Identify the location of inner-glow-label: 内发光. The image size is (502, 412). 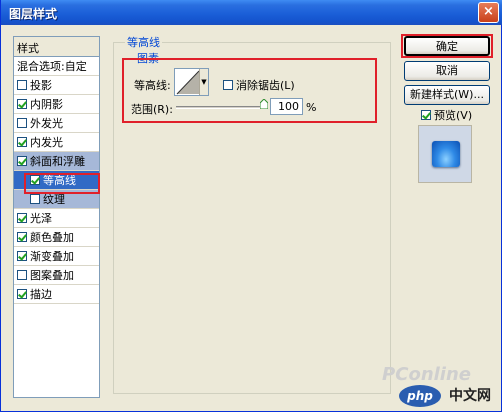
(46, 142).